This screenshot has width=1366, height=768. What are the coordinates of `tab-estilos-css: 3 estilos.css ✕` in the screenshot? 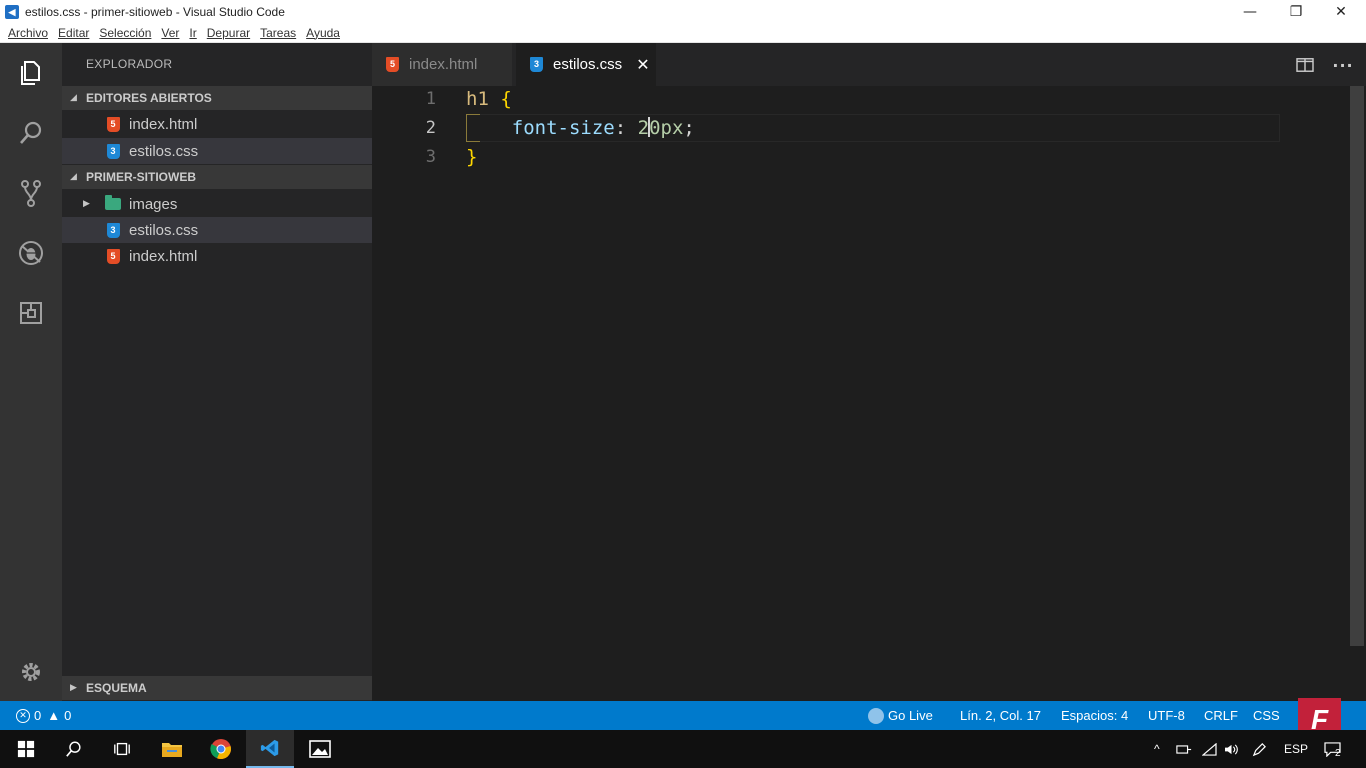 It's located at (586, 64).